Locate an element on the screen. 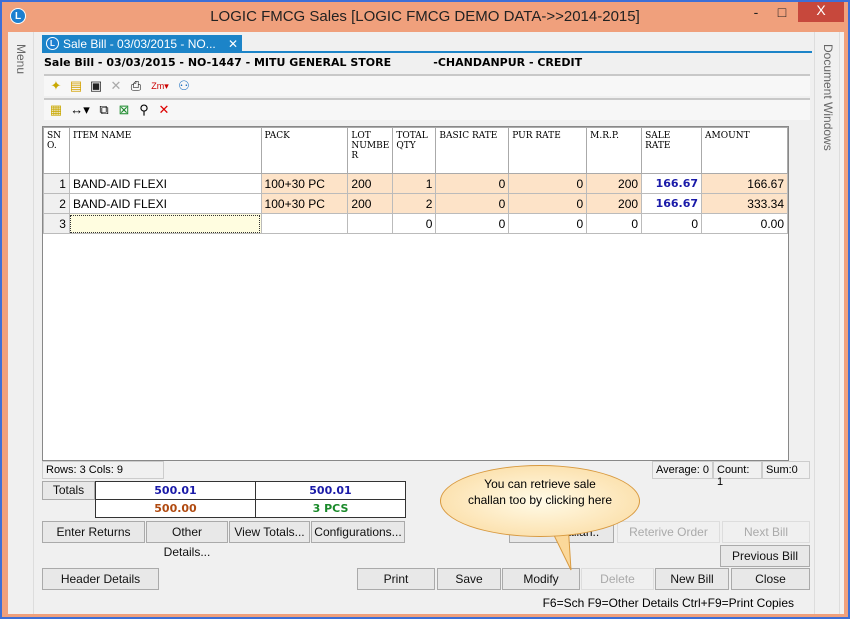 This screenshot has width=850, height=619. totals-label: Totals is located at coordinates (68, 490).